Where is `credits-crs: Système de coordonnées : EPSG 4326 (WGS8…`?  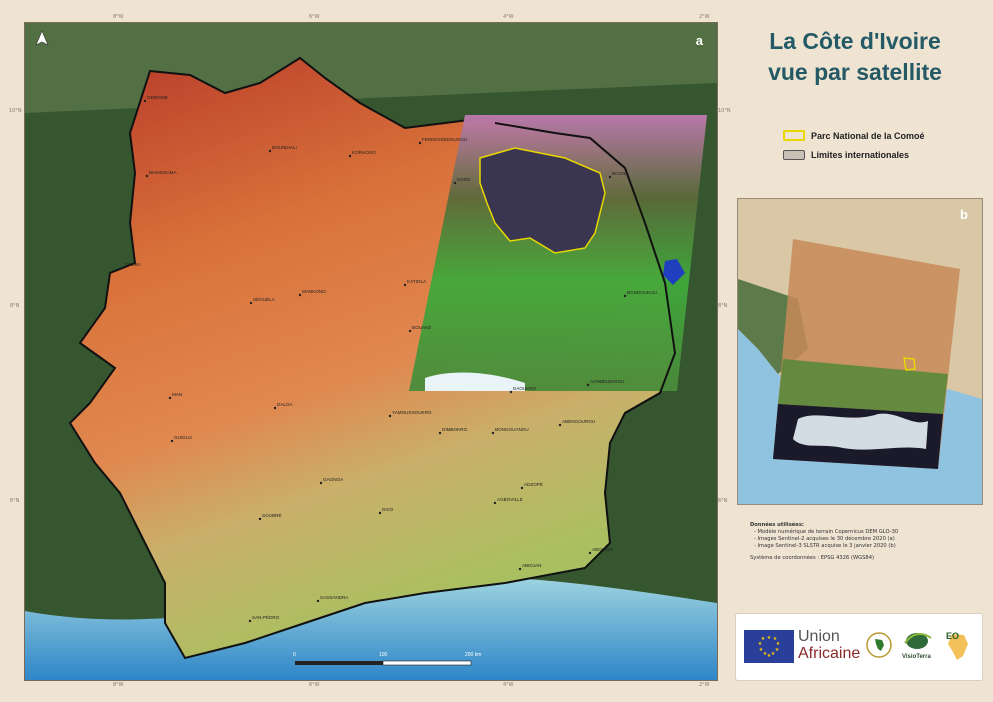
credits-crs: Système de coordonnées : EPSG 4326 (WGS8… is located at coordinates (812, 558).